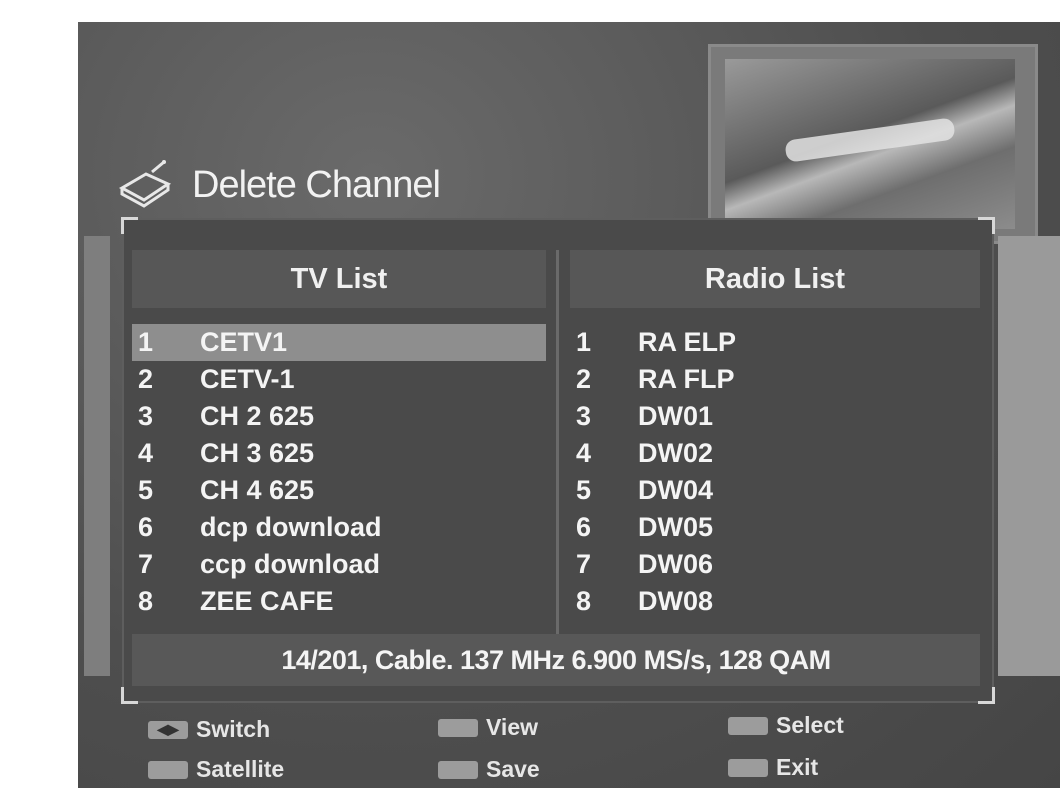 This screenshot has height=788, width=1060. Describe the element at coordinates (97, 456) in the screenshot. I see `left-edge-strip` at that location.